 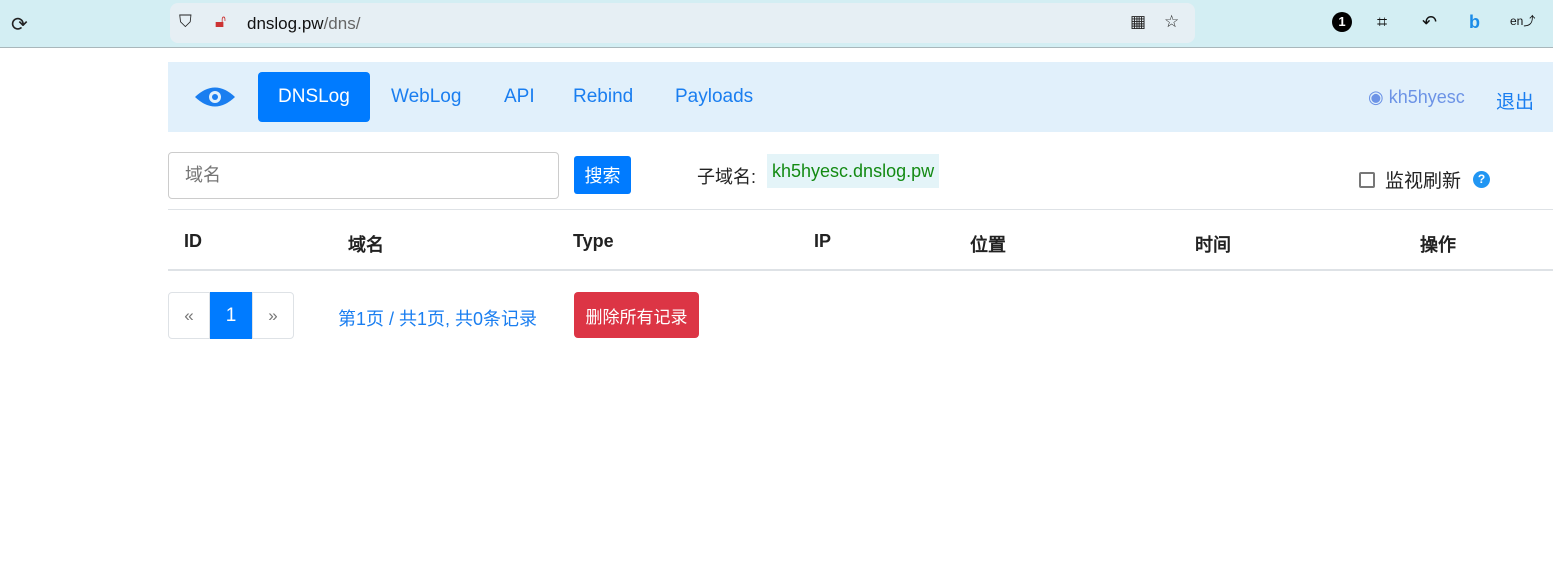 I want to click on username: kh5hyesc, so click(x=1426, y=97).